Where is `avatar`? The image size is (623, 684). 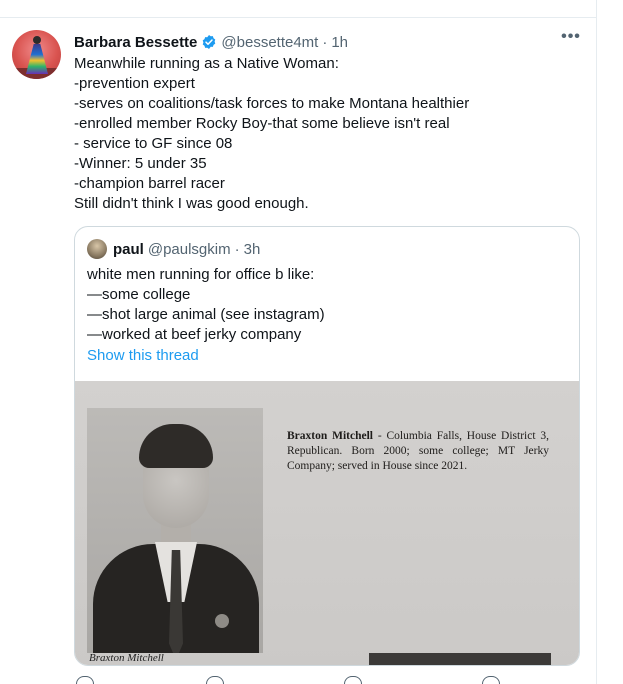
avatar is located at coordinates (36, 54).